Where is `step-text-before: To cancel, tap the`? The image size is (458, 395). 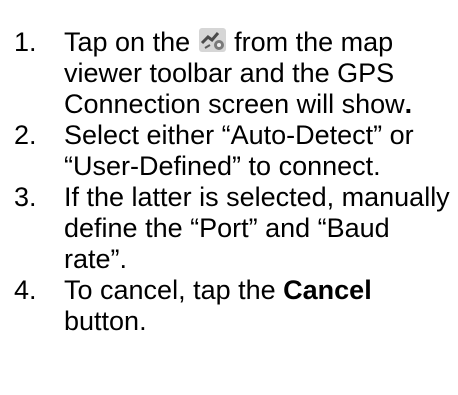
step-text-before: To cancel, tap the is located at coordinates (170, 290).